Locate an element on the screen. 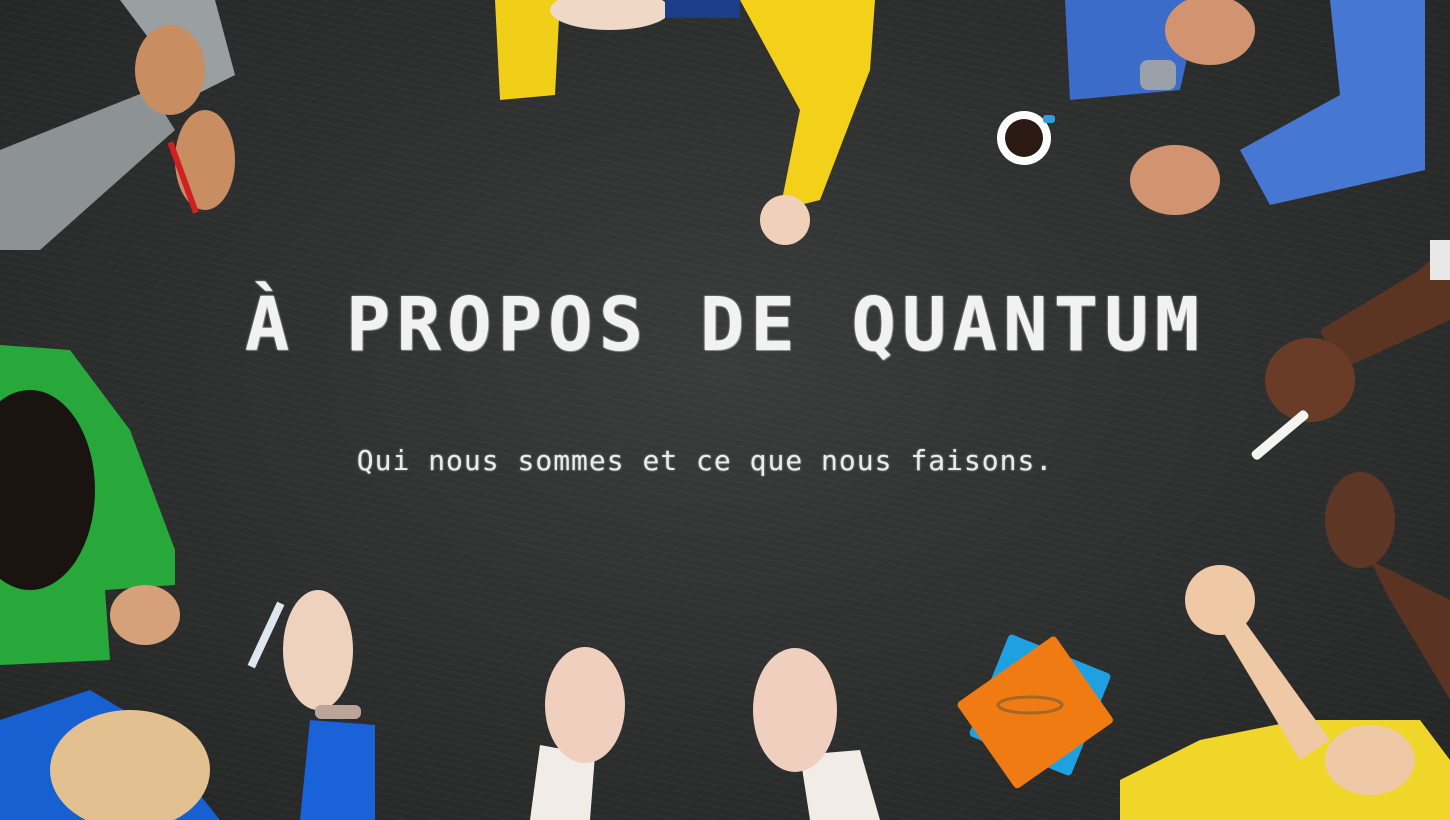  person-yellow-sleeve is located at coordinates (685, 122).